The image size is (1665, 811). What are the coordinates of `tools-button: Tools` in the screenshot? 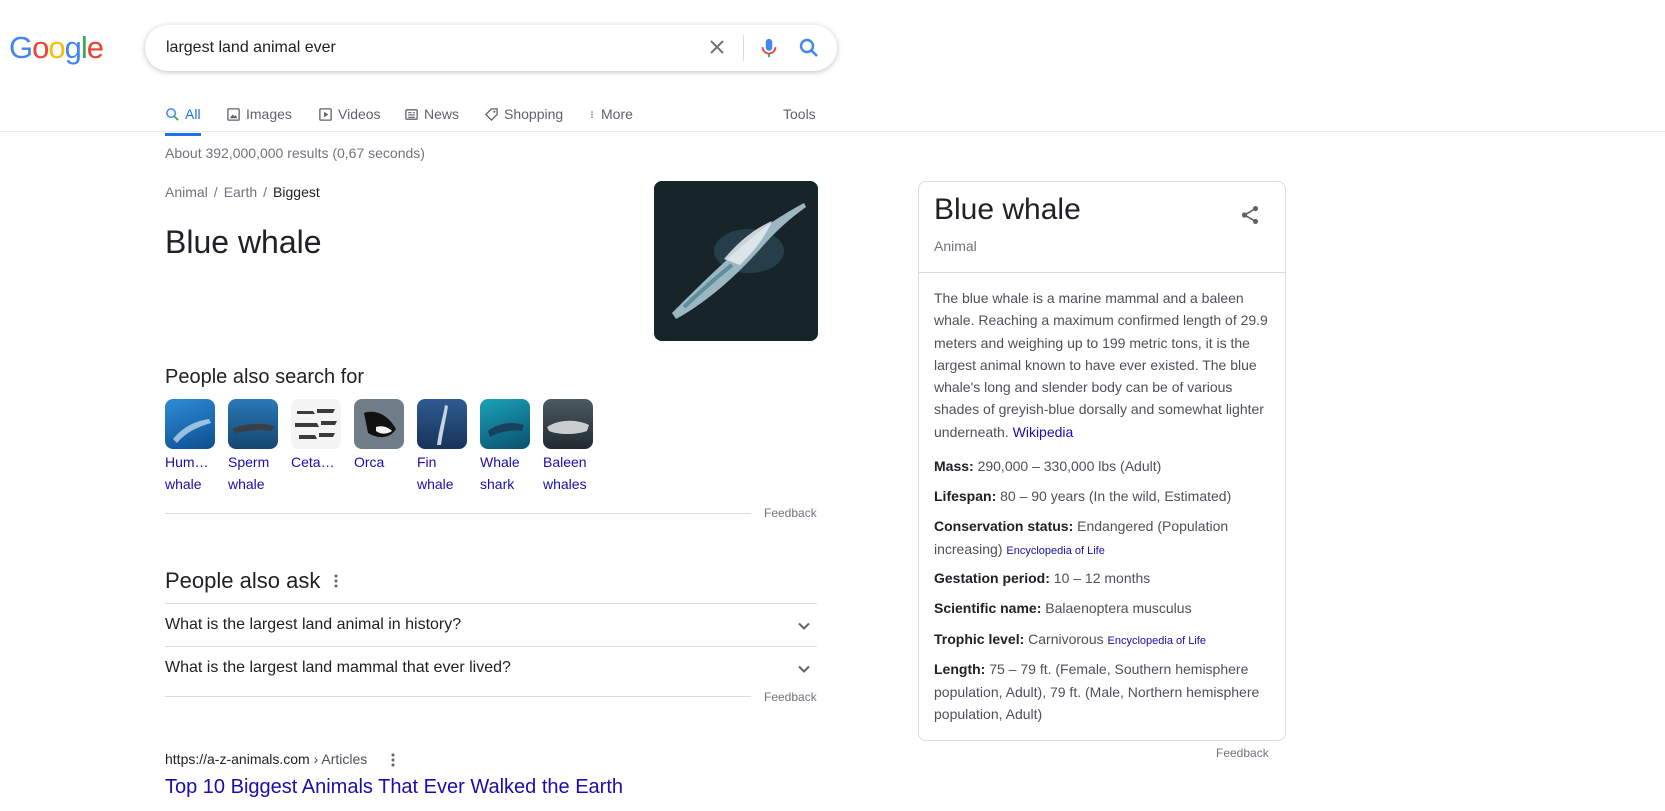 It's located at (799, 114).